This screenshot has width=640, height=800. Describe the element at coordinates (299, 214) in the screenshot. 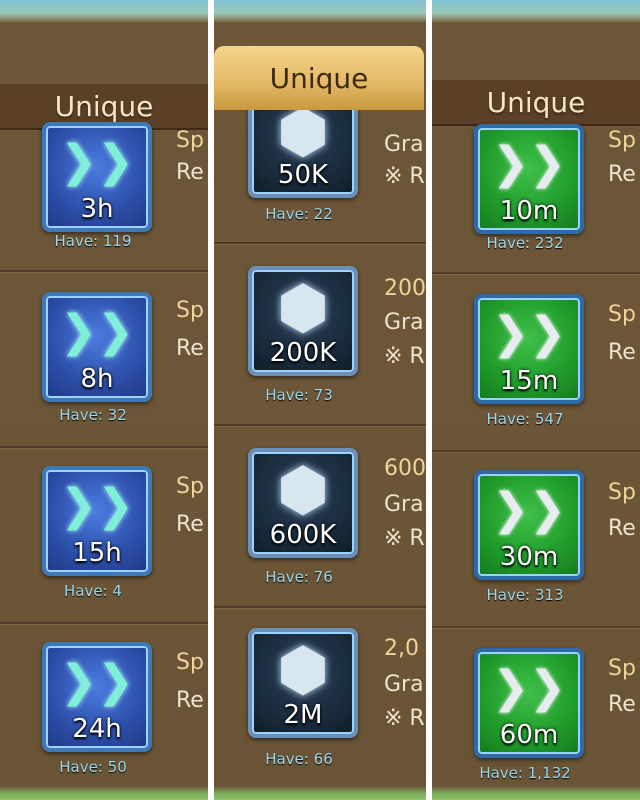

I see `have-count: Have: 22` at that location.